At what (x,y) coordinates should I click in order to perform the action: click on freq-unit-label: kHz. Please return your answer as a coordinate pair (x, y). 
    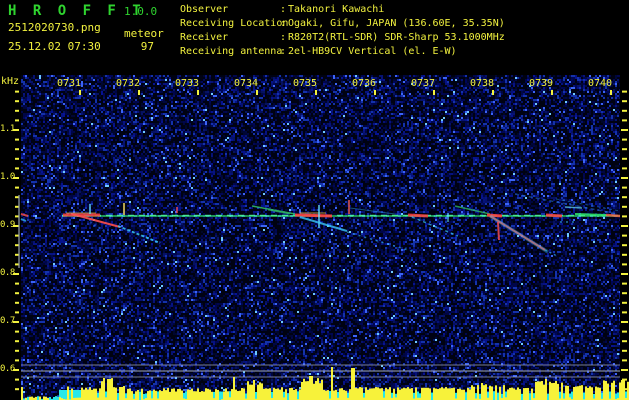
    Looking at the image, I should click on (10, 81).